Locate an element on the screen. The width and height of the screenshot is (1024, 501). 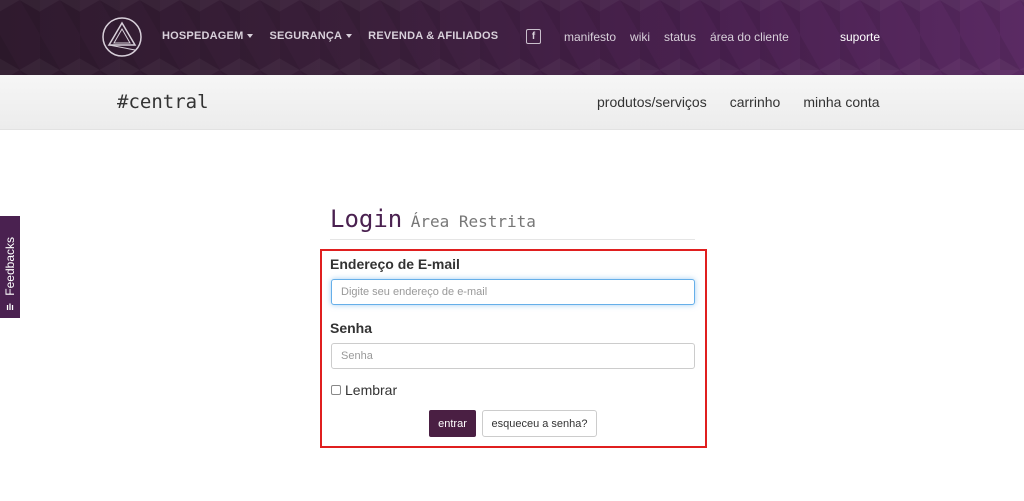
triangle-logo-icon is located at coordinates (122, 37).